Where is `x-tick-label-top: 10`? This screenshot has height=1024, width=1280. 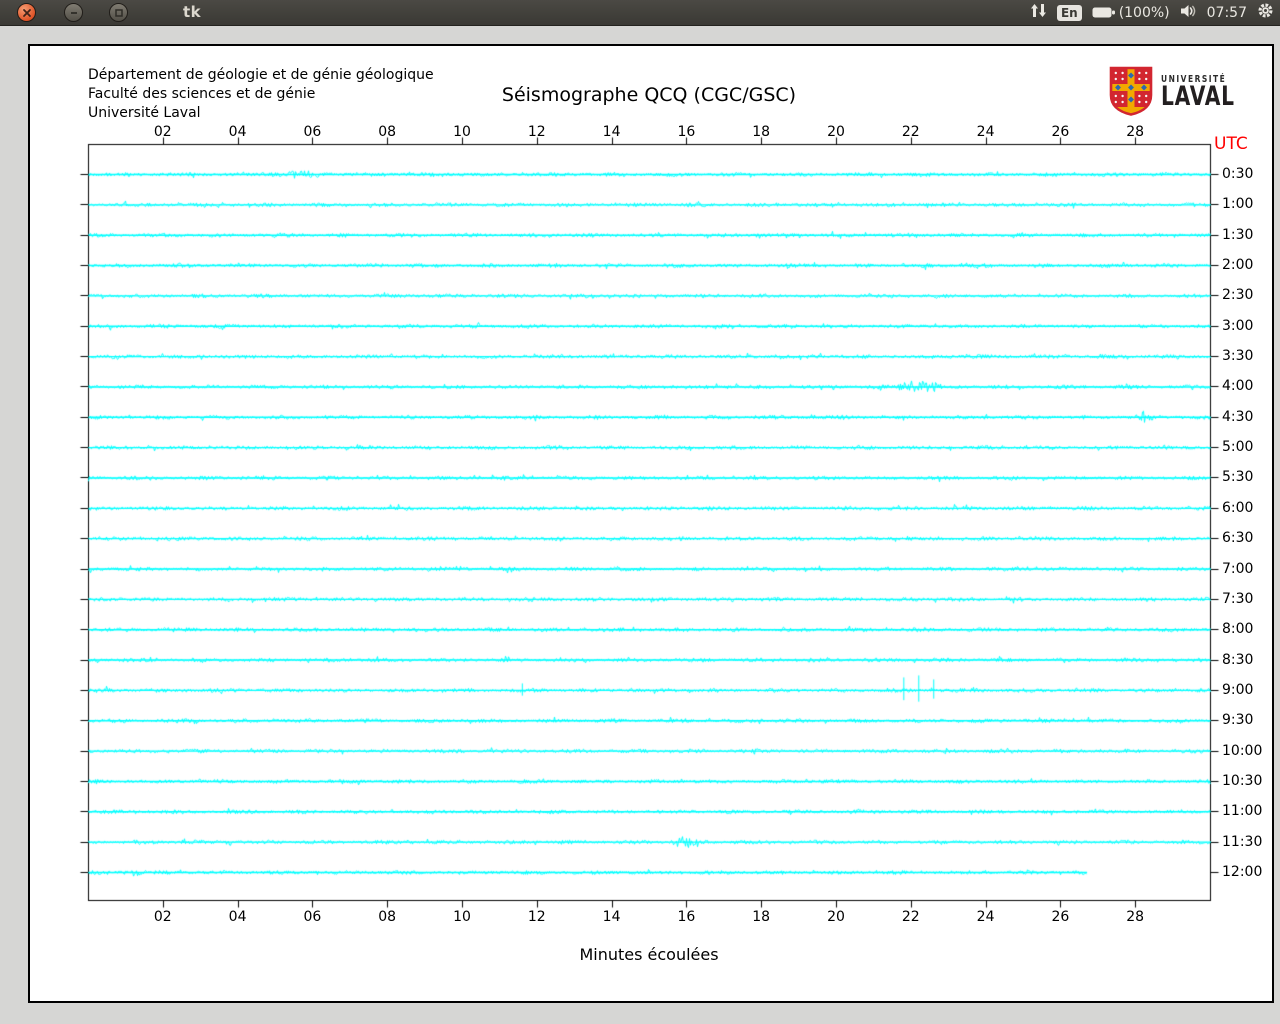 x-tick-label-top: 10 is located at coordinates (462, 132).